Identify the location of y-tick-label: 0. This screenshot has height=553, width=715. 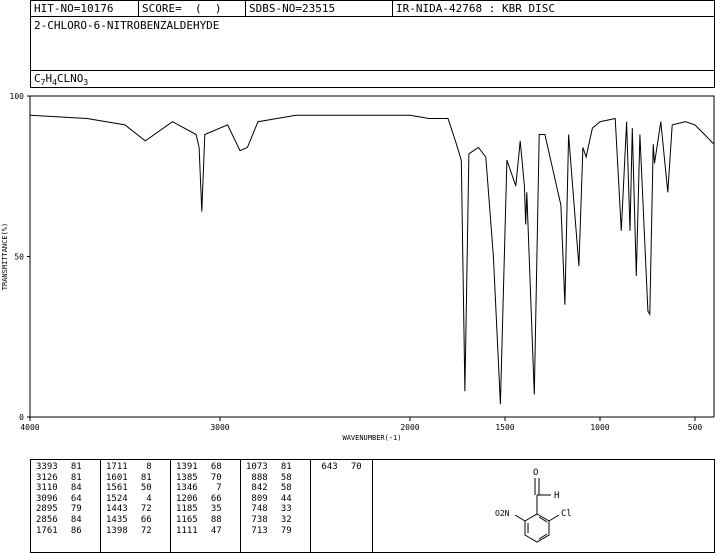
(21, 417).